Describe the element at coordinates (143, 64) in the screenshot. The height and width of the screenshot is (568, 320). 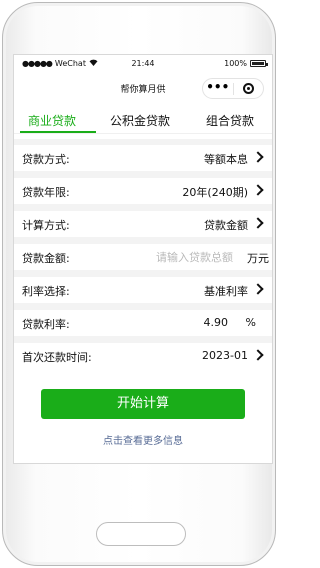
I see `status-bar: ●●●●● WeChat 21:44 100%` at that location.